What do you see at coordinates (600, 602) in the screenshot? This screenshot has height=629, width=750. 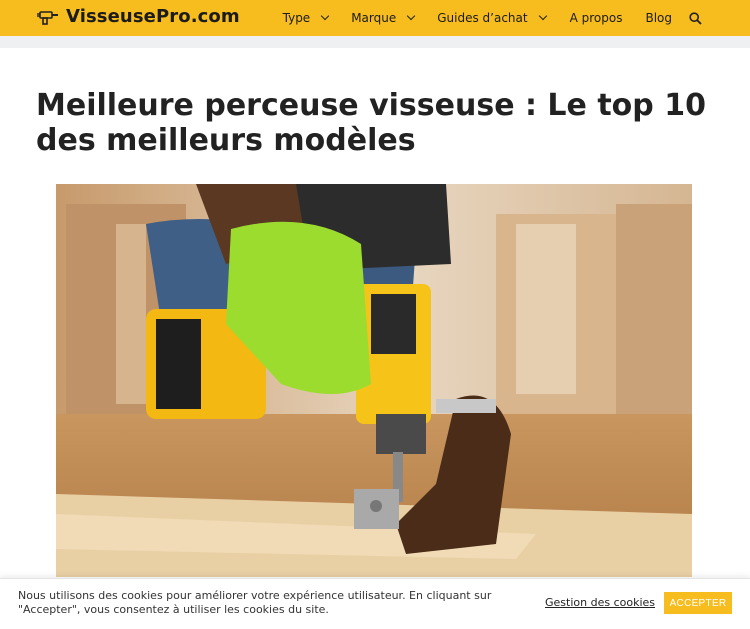 I see `cookie-settings-link: Gestion des cookies` at bounding box center [600, 602].